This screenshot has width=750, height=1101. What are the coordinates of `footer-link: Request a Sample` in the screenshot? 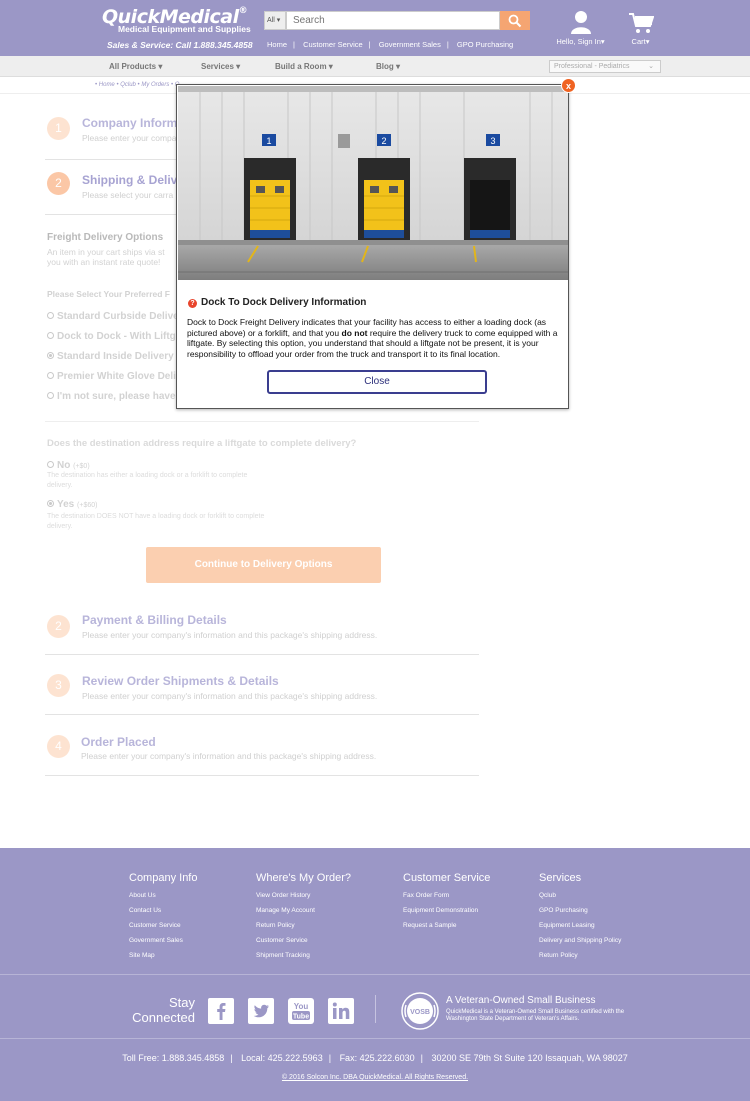 It's located at (446, 925).